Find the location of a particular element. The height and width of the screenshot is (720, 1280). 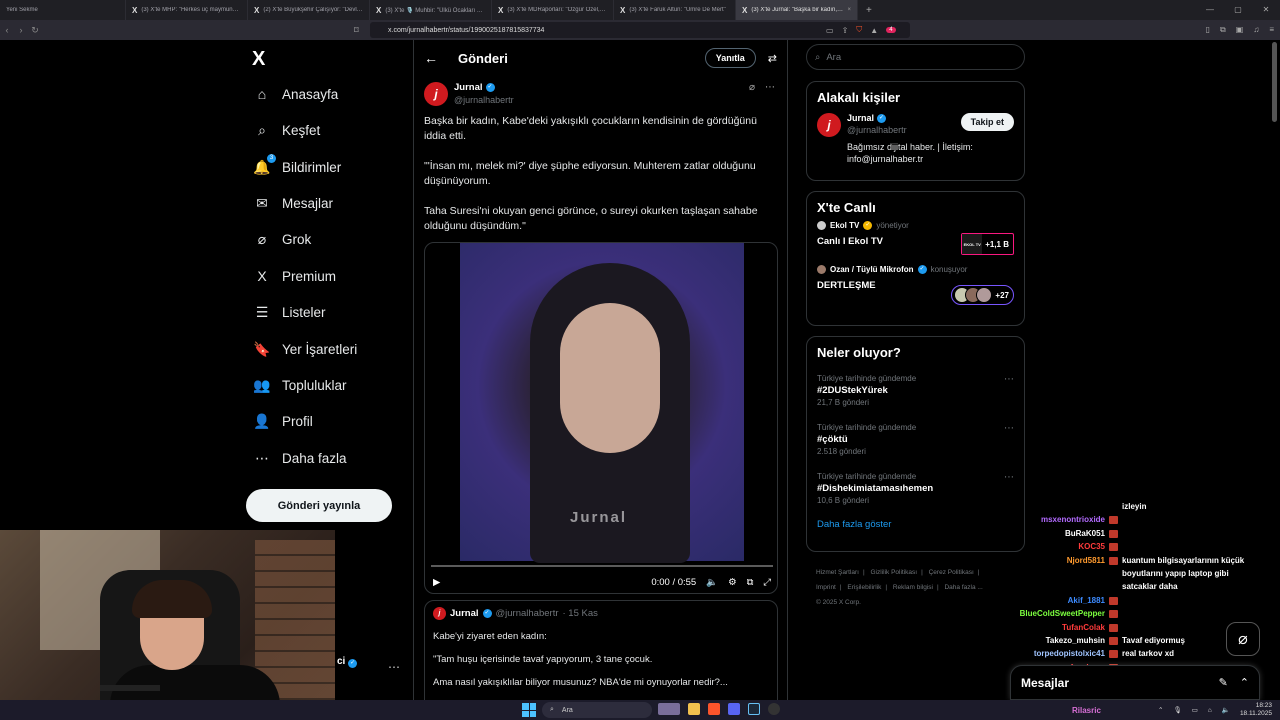

sidebar-item-x-premium: X Premium is located at coordinates (295, 276).